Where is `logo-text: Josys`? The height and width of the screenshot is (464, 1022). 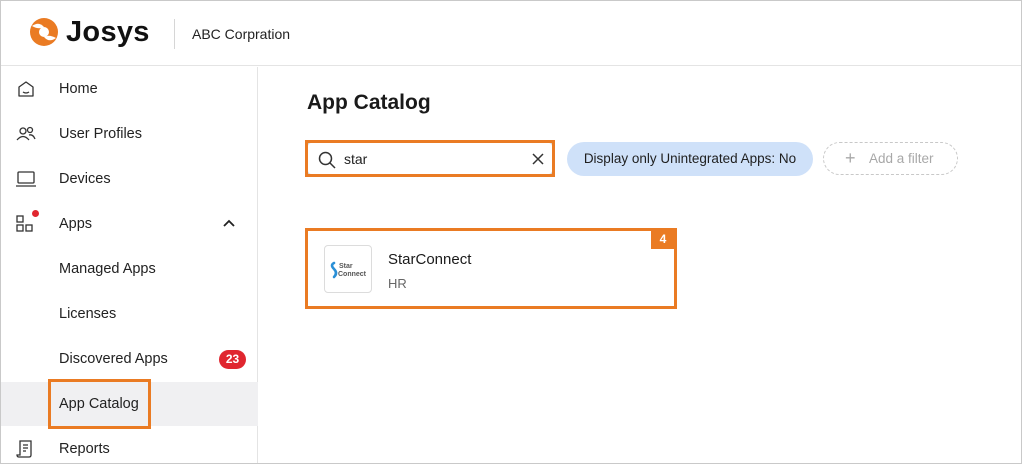
logo-text: Josys is located at coordinates (108, 32).